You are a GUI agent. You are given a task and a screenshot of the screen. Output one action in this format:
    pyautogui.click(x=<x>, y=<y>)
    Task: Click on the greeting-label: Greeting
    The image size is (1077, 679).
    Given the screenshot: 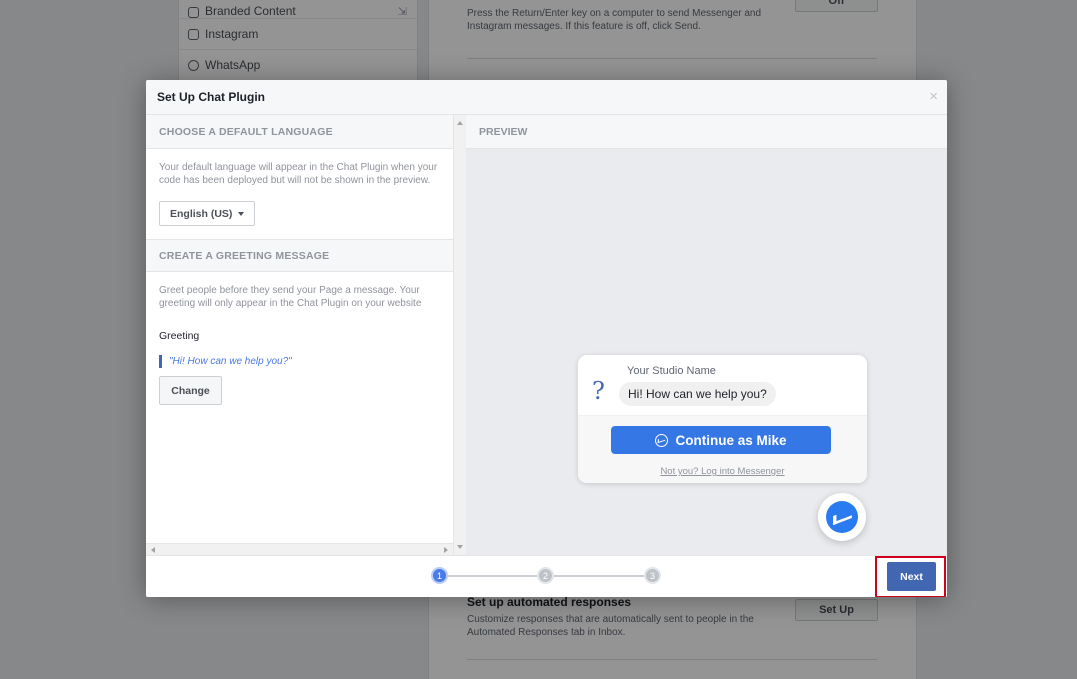 What is the action you would take?
    pyautogui.click(x=179, y=336)
    